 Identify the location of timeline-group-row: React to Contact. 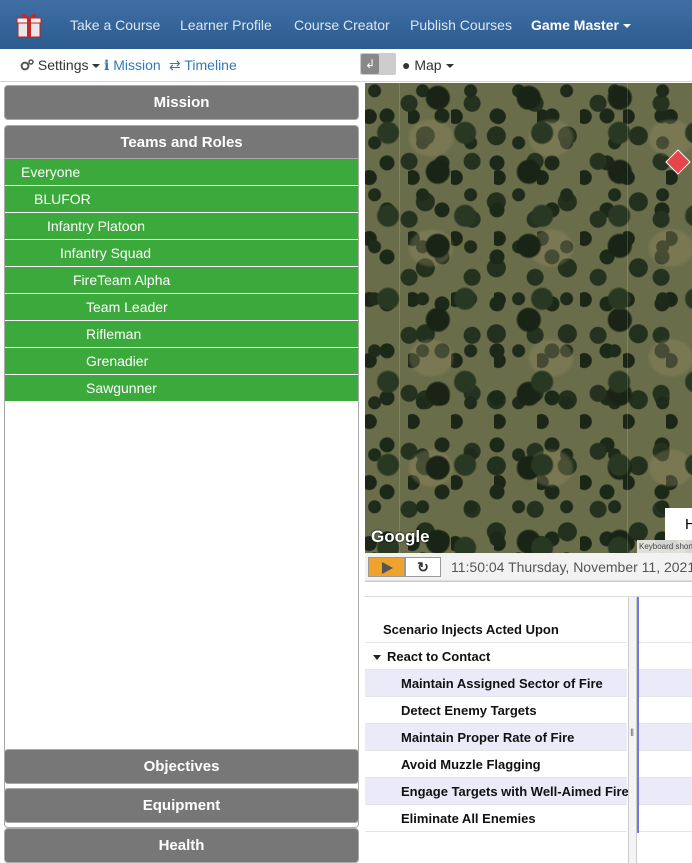
(496, 656).